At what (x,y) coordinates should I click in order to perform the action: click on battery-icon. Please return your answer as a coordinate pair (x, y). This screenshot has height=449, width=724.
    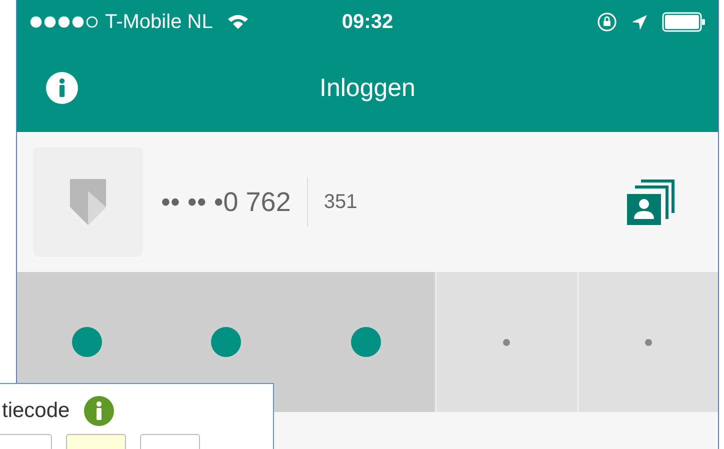
    Looking at the image, I should click on (684, 22).